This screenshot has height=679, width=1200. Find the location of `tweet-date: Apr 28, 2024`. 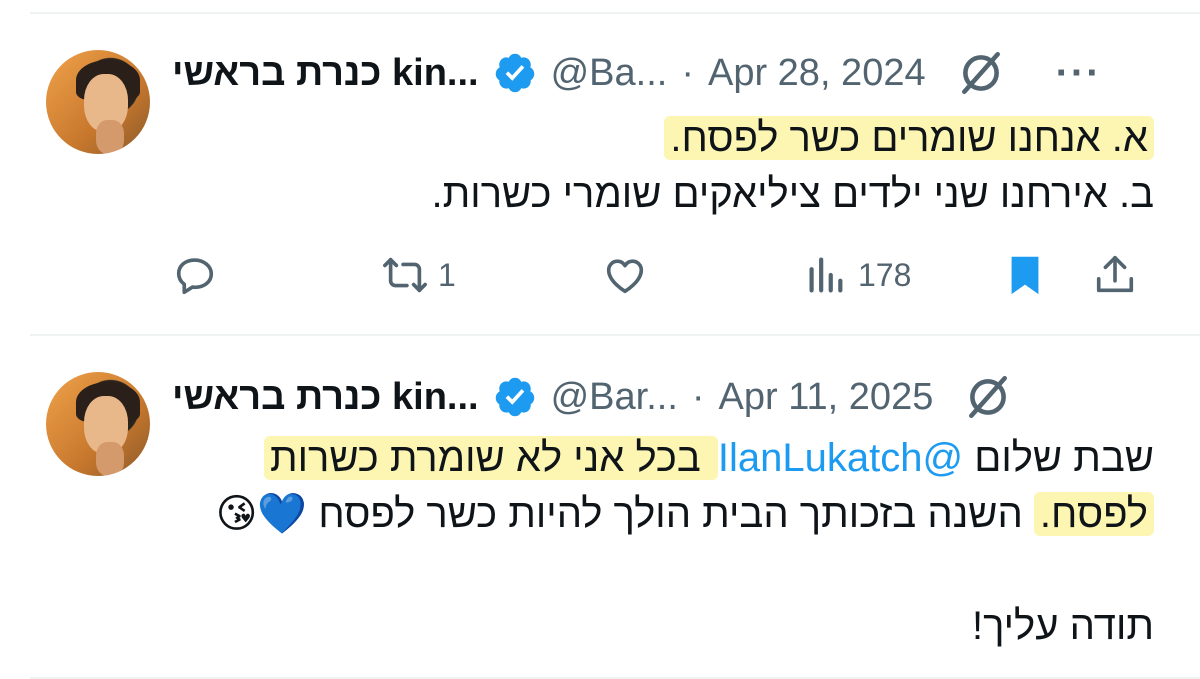

tweet-date: Apr 28, 2024 is located at coordinates (817, 73).